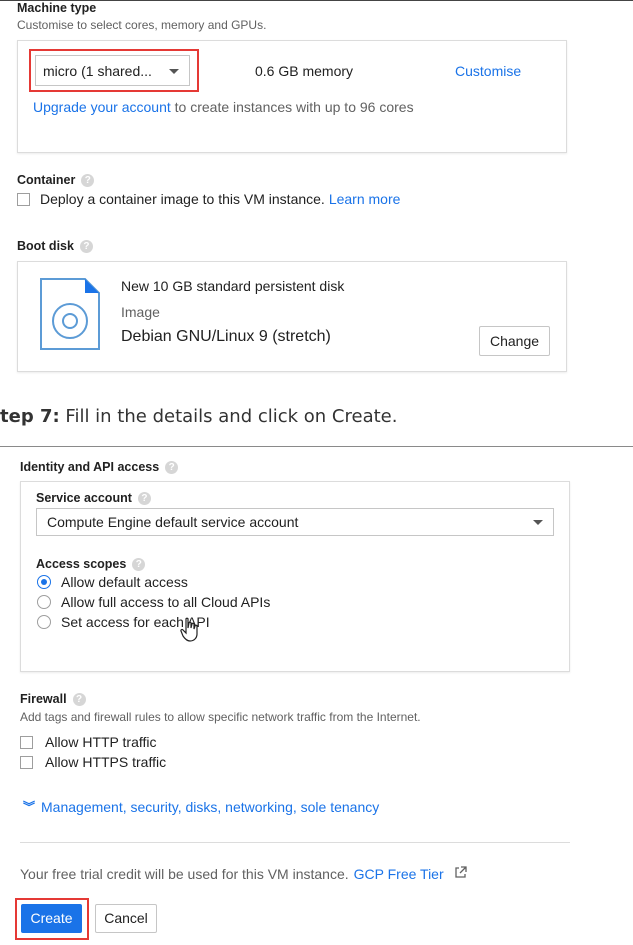 The image size is (633, 945). What do you see at coordinates (43, 699) in the screenshot?
I see `firewall-title: Firewall` at bounding box center [43, 699].